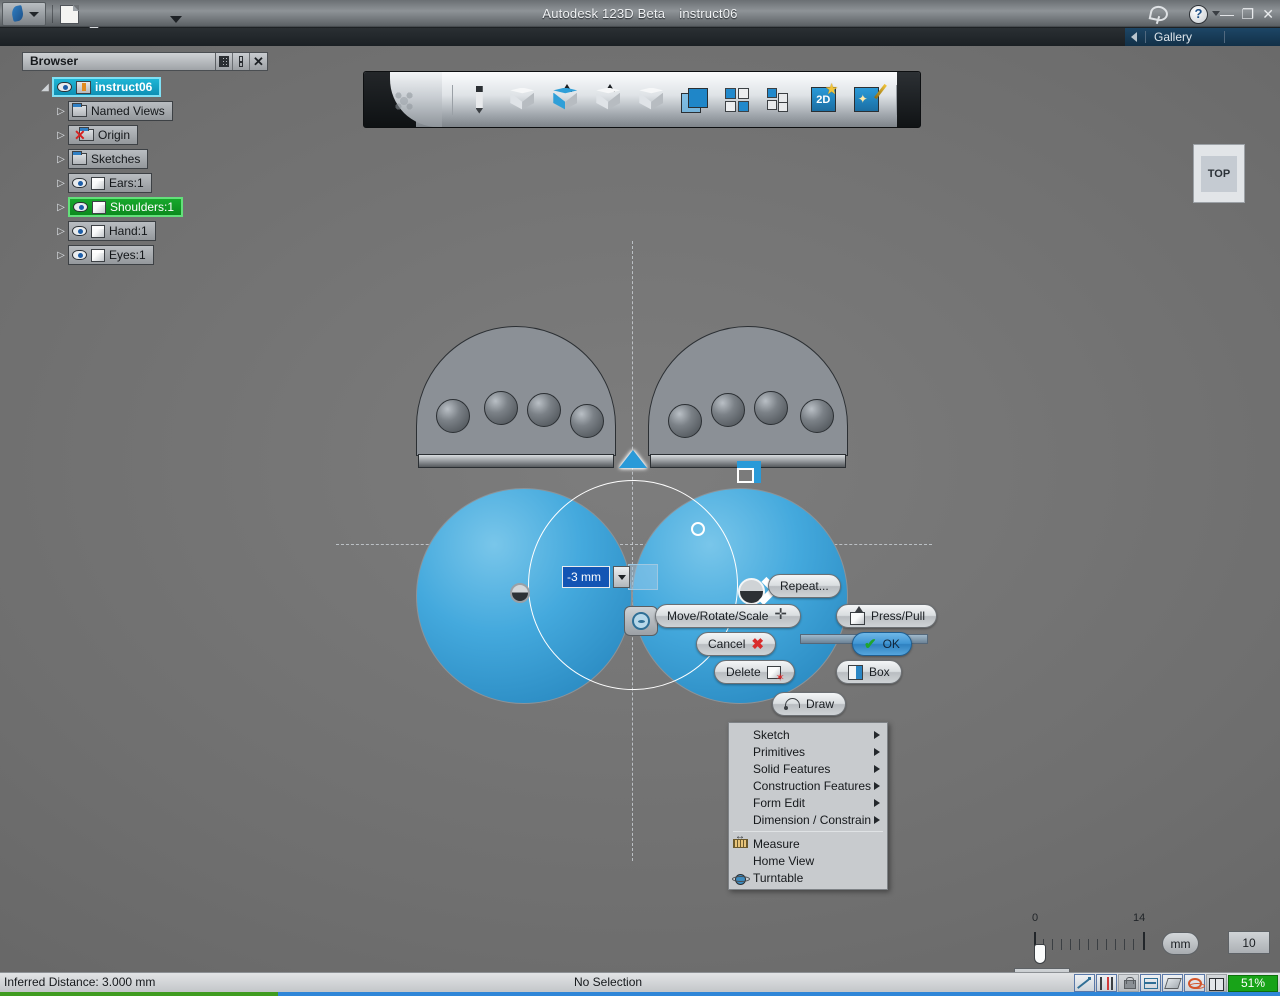 The height and width of the screenshot is (996, 1280). What do you see at coordinates (1084, 983) in the screenshot?
I see `snap-toggle` at bounding box center [1084, 983].